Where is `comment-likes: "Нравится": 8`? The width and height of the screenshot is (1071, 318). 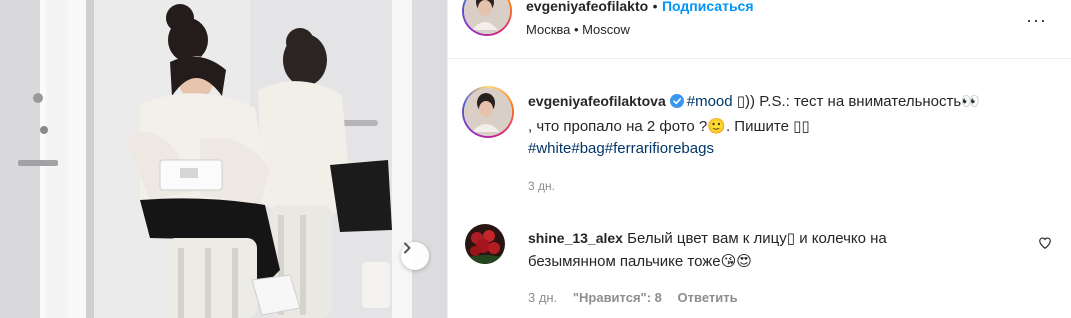 comment-likes: "Нравится": 8 is located at coordinates (617, 297).